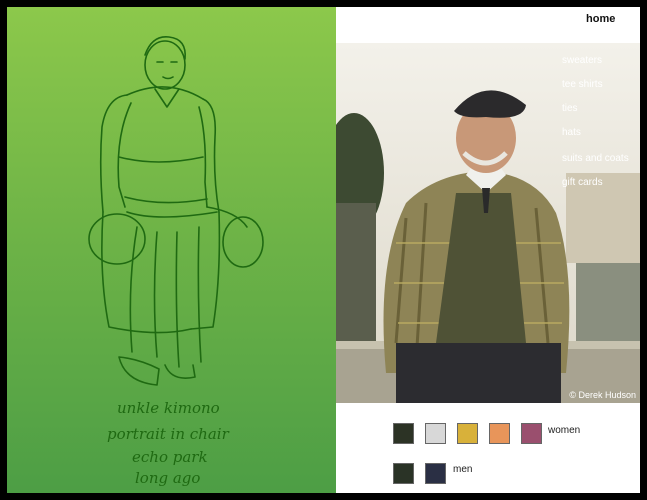  Describe the element at coordinates (168, 408) in the screenshot. I see `caption-line-1: unkle kimono` at that location.